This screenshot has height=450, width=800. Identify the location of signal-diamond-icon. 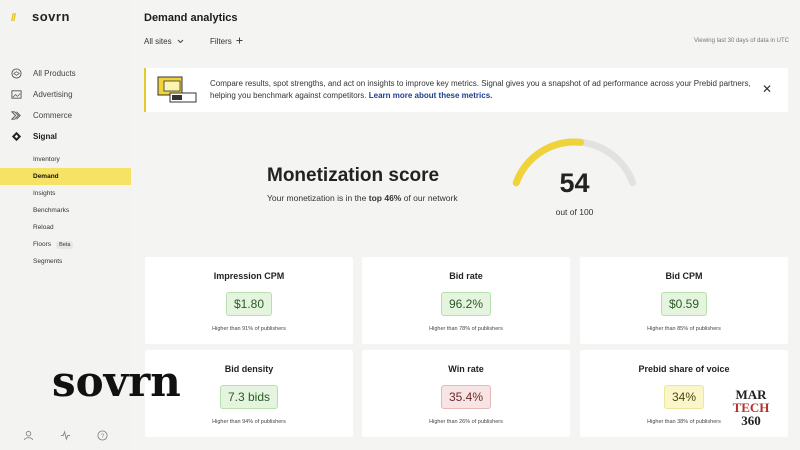
(16, 137).